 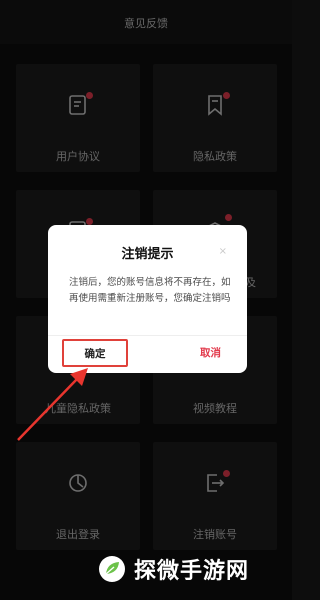 I want to click on watermark: 探微手游网, so click(x=173, y=569).